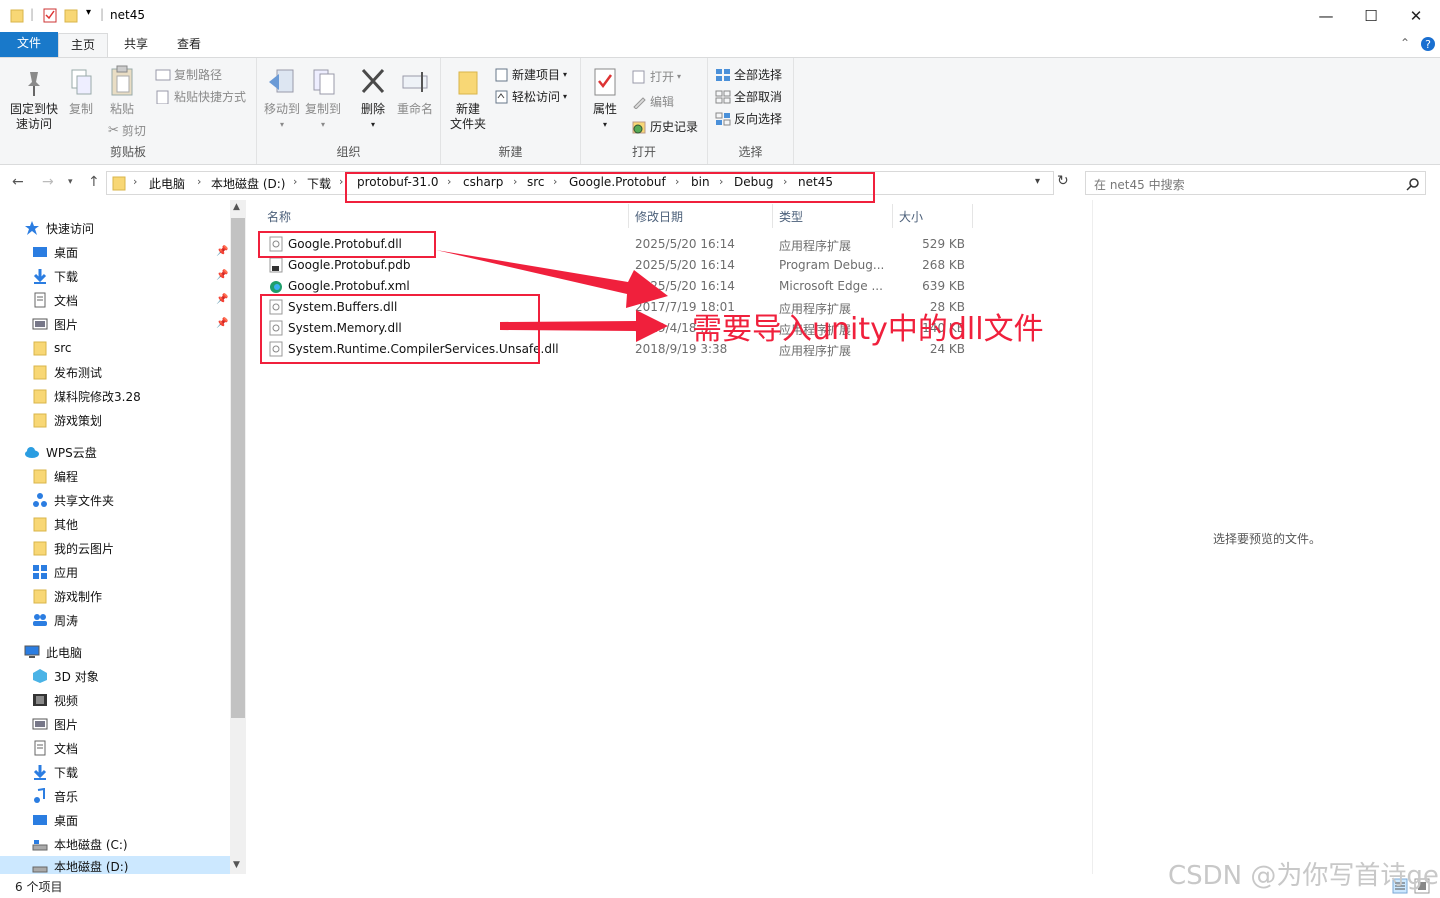 The width and height of the screenshot is (1440, 898). I want to click on breadcrumb-item: Debug, so click(753, 182).